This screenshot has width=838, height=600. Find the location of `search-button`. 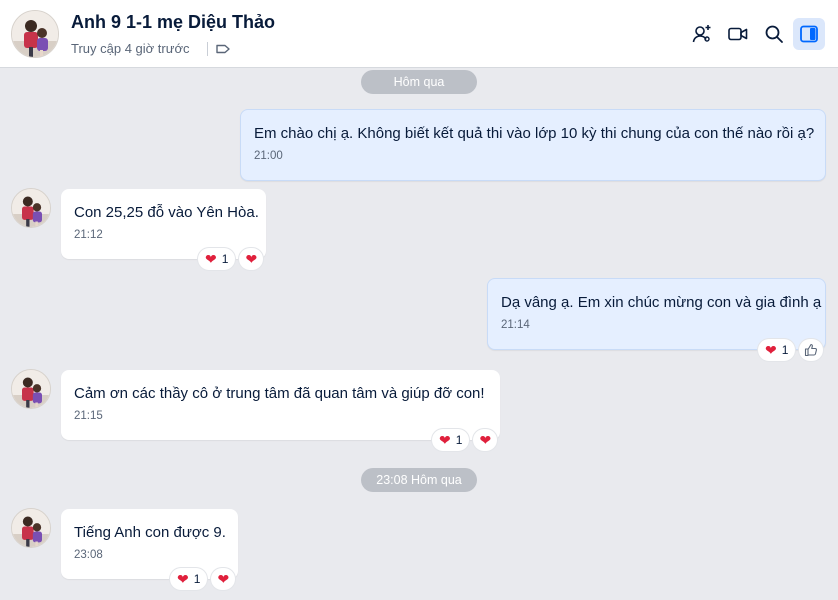

search-button is located at coordinates (774, 34).